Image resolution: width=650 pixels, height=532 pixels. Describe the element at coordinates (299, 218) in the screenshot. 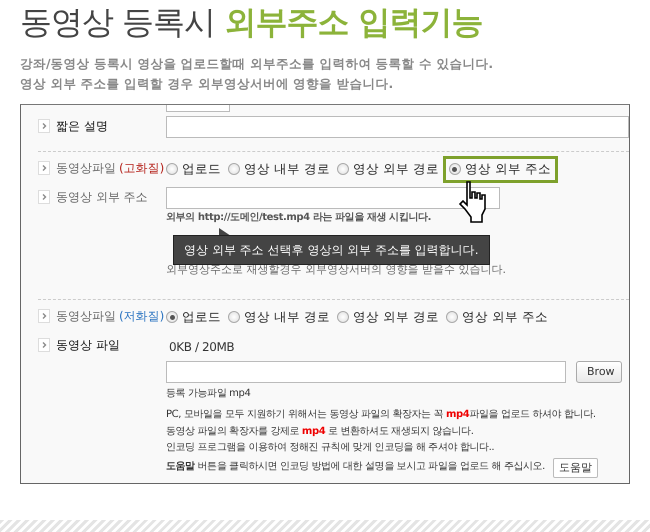

I see `help-text: 외부의 http://도메인/test.mp4 라는 파일을 재생 시킵니다.` at that location.